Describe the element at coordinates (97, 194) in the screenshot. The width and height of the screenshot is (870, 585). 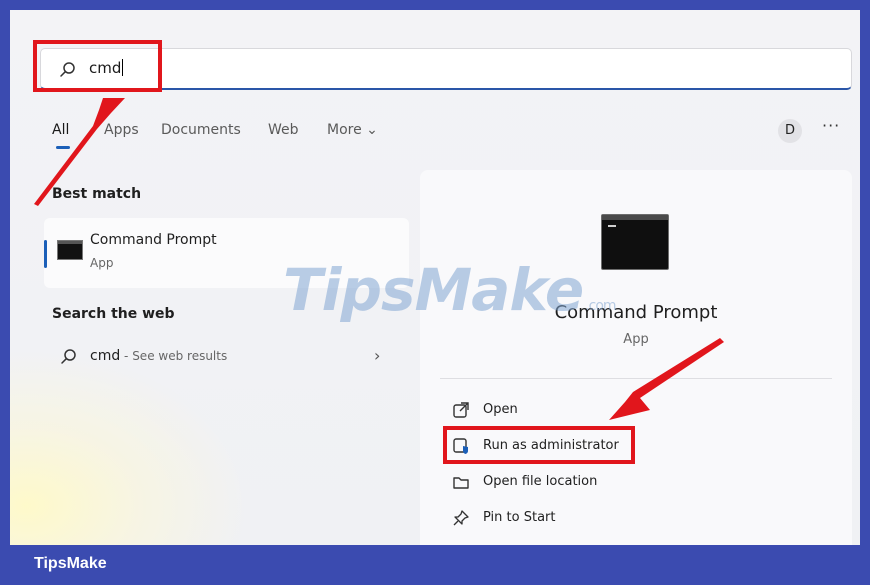
I see `best-match-heading: Best match` at that location.